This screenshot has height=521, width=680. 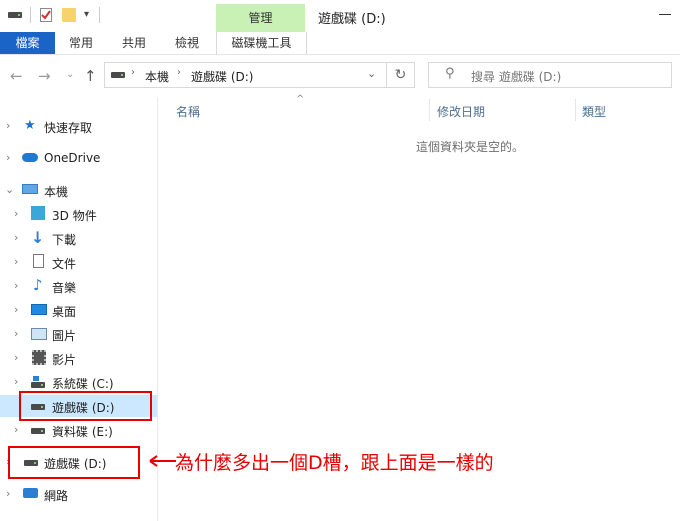 I want to click on annotation-text: 為什麼多出一個D槽，跟上面是一樣的, so click(x=334, y=463).